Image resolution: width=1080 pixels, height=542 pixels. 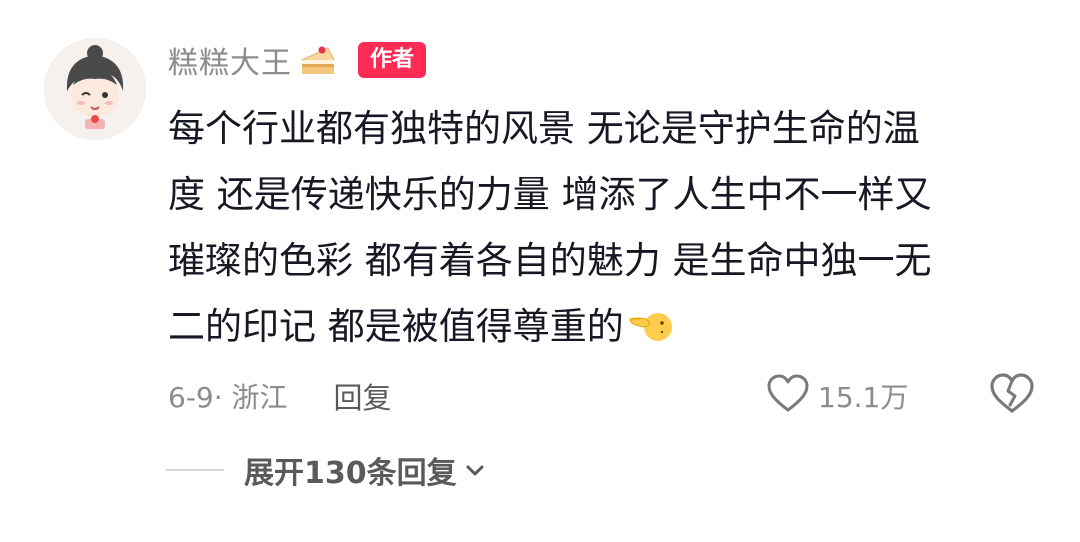 I want to click on like-count: 15.1万, so click(x=863, y=397).